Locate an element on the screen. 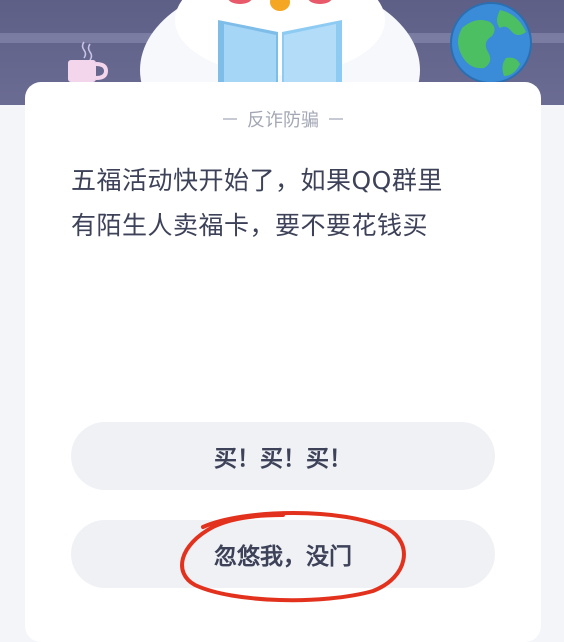 The image size is (564, 642). answer-option-refuse: 忽悠我，没门 is located at coordinates (283, 554).